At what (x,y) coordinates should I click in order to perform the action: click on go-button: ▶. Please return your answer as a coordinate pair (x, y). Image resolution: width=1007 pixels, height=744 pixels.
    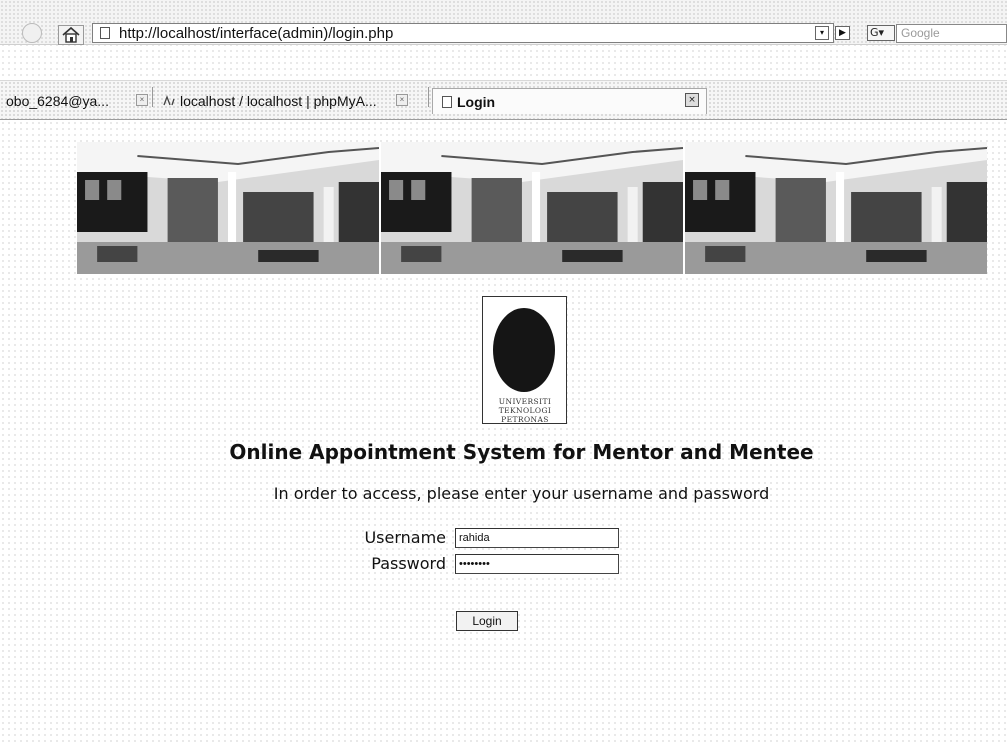
    Looking at the image, I should click on (842, 33).